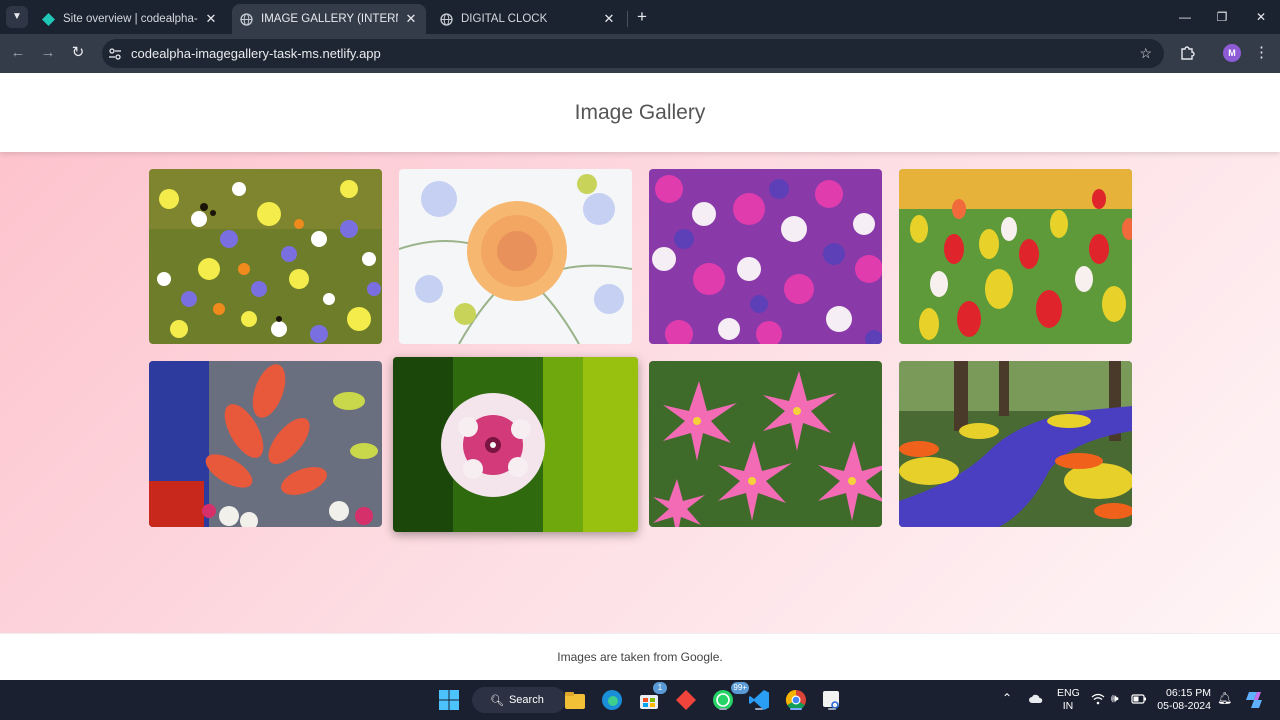 Image resolution: width=1280 pixels, height=720 pixels. I want to click on footer-credit: Images are taken from Google., so click(640, 657).